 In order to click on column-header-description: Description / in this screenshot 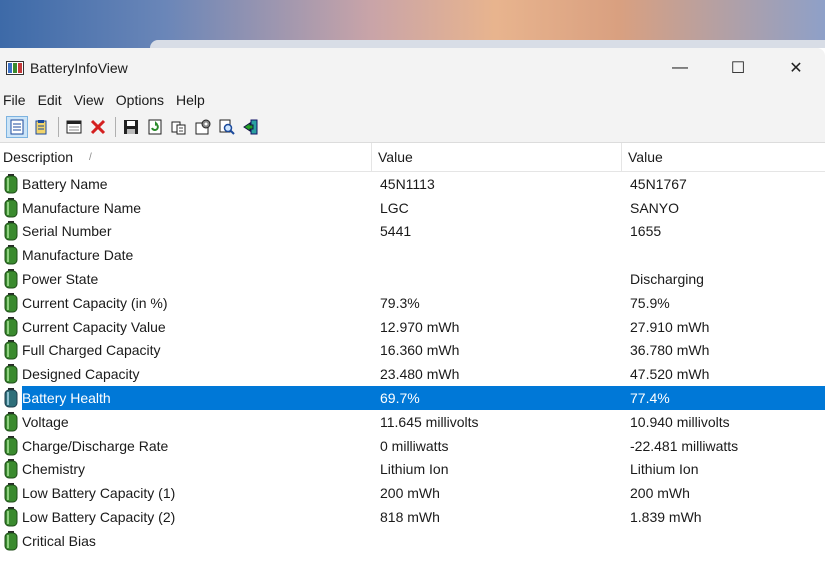, I will do `click(186, 157)`.